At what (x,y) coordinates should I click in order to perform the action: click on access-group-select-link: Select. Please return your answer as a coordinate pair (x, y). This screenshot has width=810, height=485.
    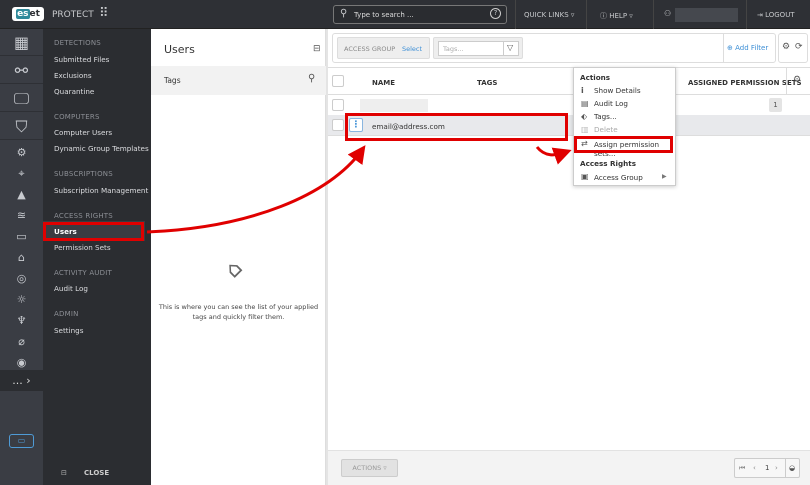
    Looking at the image, I should click on (412, 49).